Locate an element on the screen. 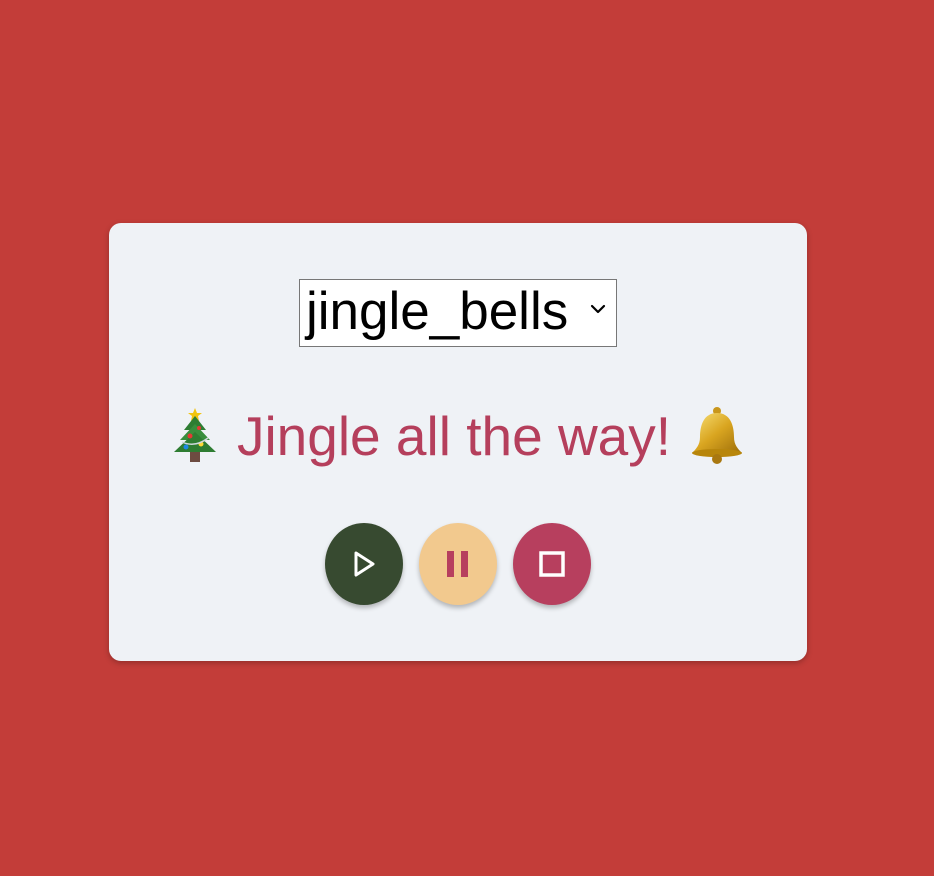 The height and width of the screenshot is (876, 934). pause-icon is located at coordinates (457, 564).